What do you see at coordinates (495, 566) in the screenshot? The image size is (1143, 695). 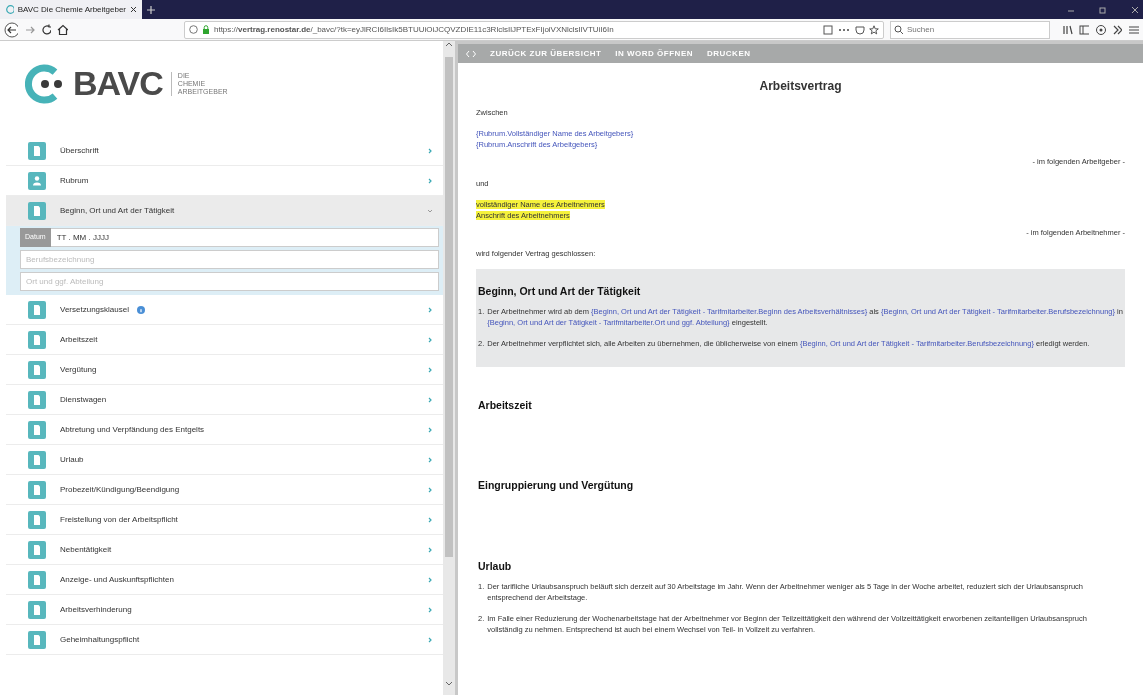 I see `section-heading: Urlaub` at bounding box center [495, 566].